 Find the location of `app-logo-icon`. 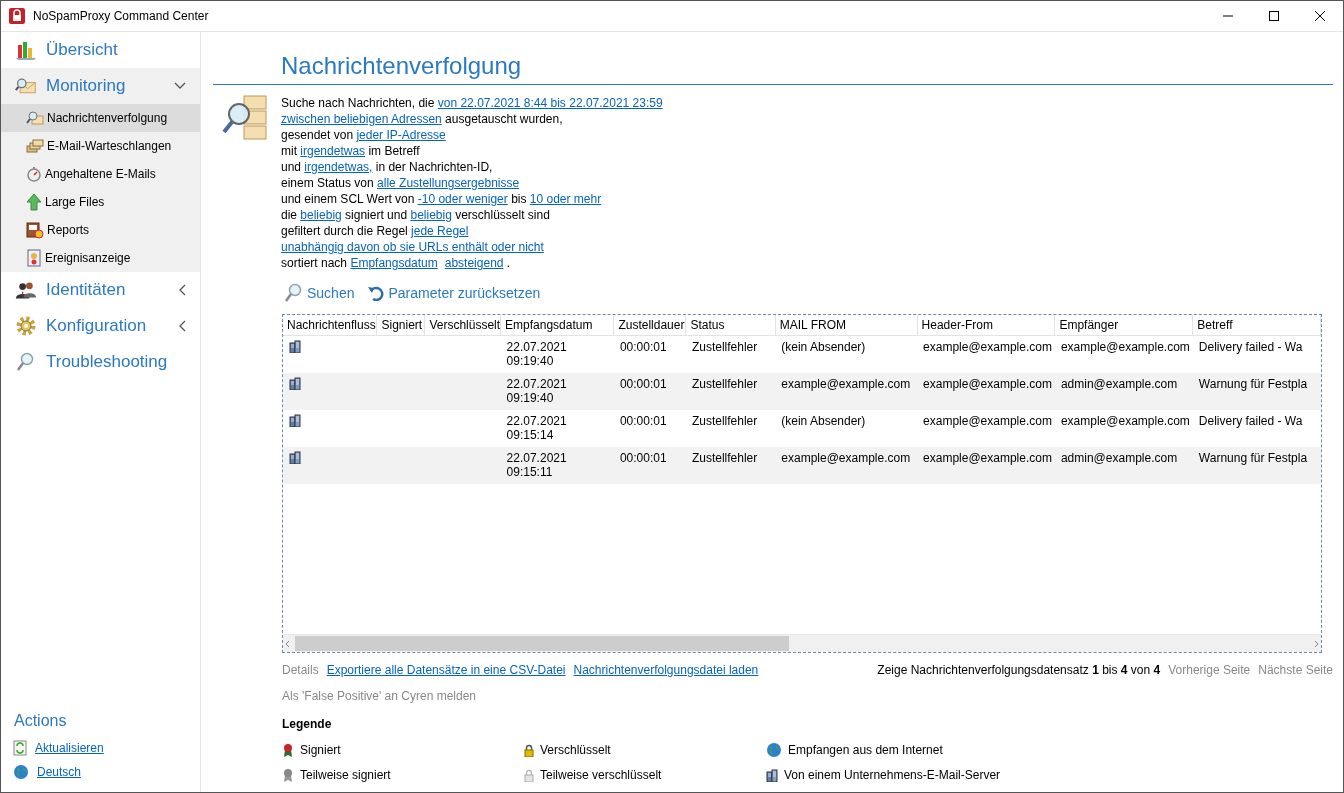

app-logo-icon is located at coordinates (17, 16).